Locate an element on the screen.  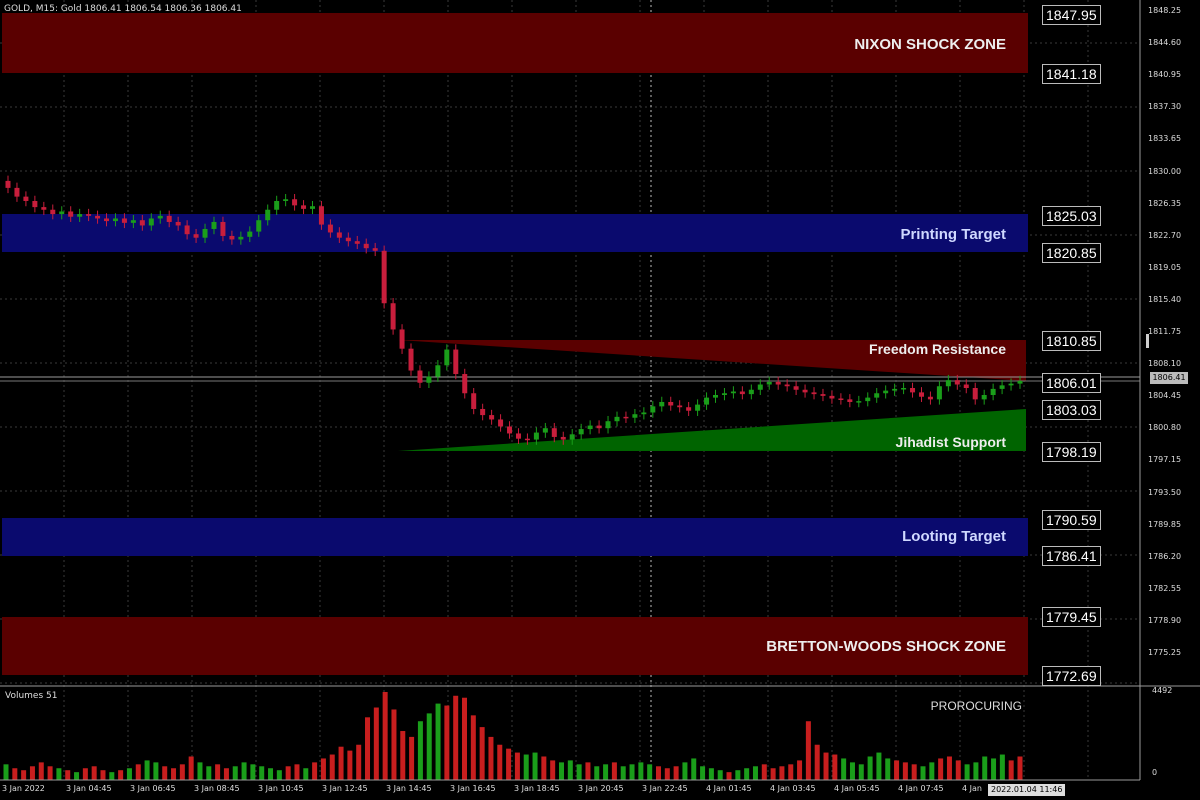
price-tag: 1847.95 is located at coordinates (1071, 15).